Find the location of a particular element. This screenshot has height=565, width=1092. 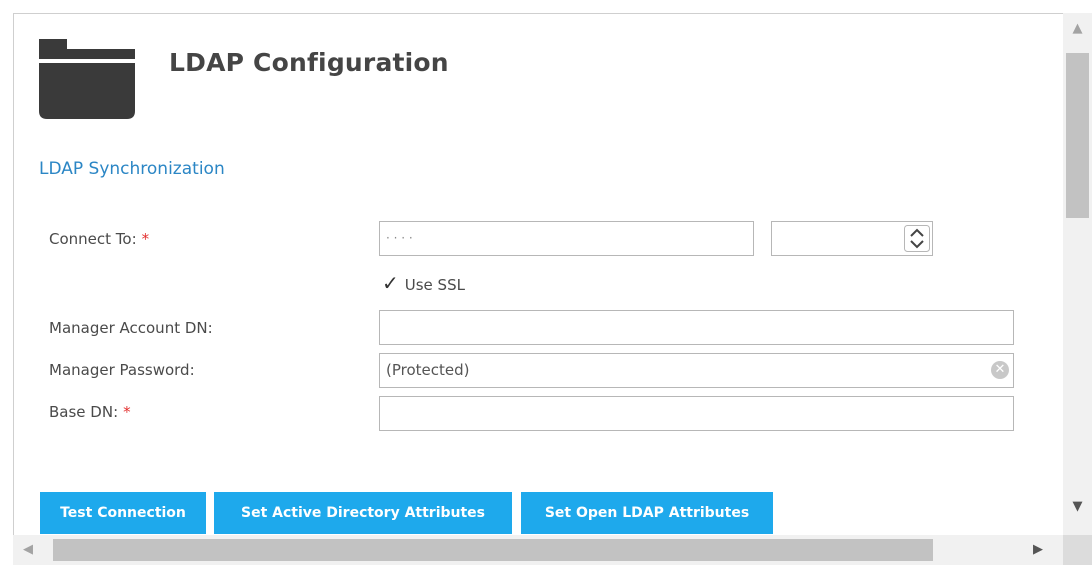

set-open-ldap-attributes-button: Set Open LDAP Attributes is located at coordinates (647, 513).